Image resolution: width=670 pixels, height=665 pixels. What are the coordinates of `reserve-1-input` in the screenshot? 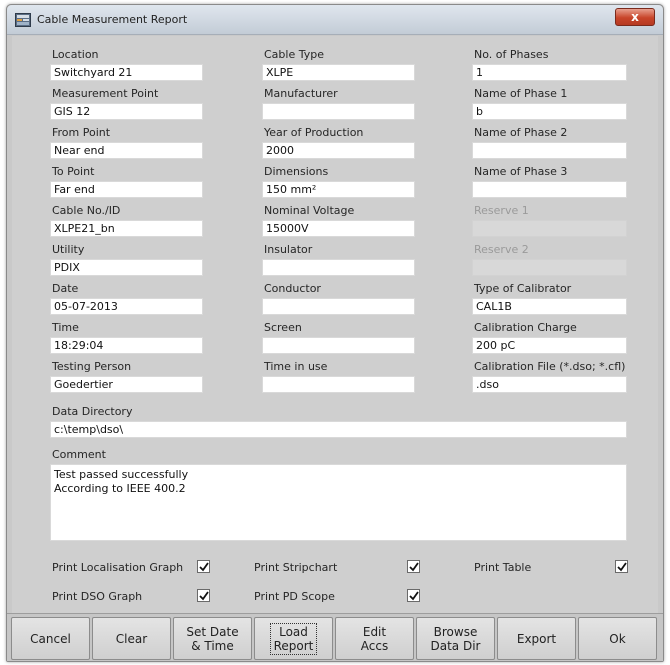 It's located at (549, 228).